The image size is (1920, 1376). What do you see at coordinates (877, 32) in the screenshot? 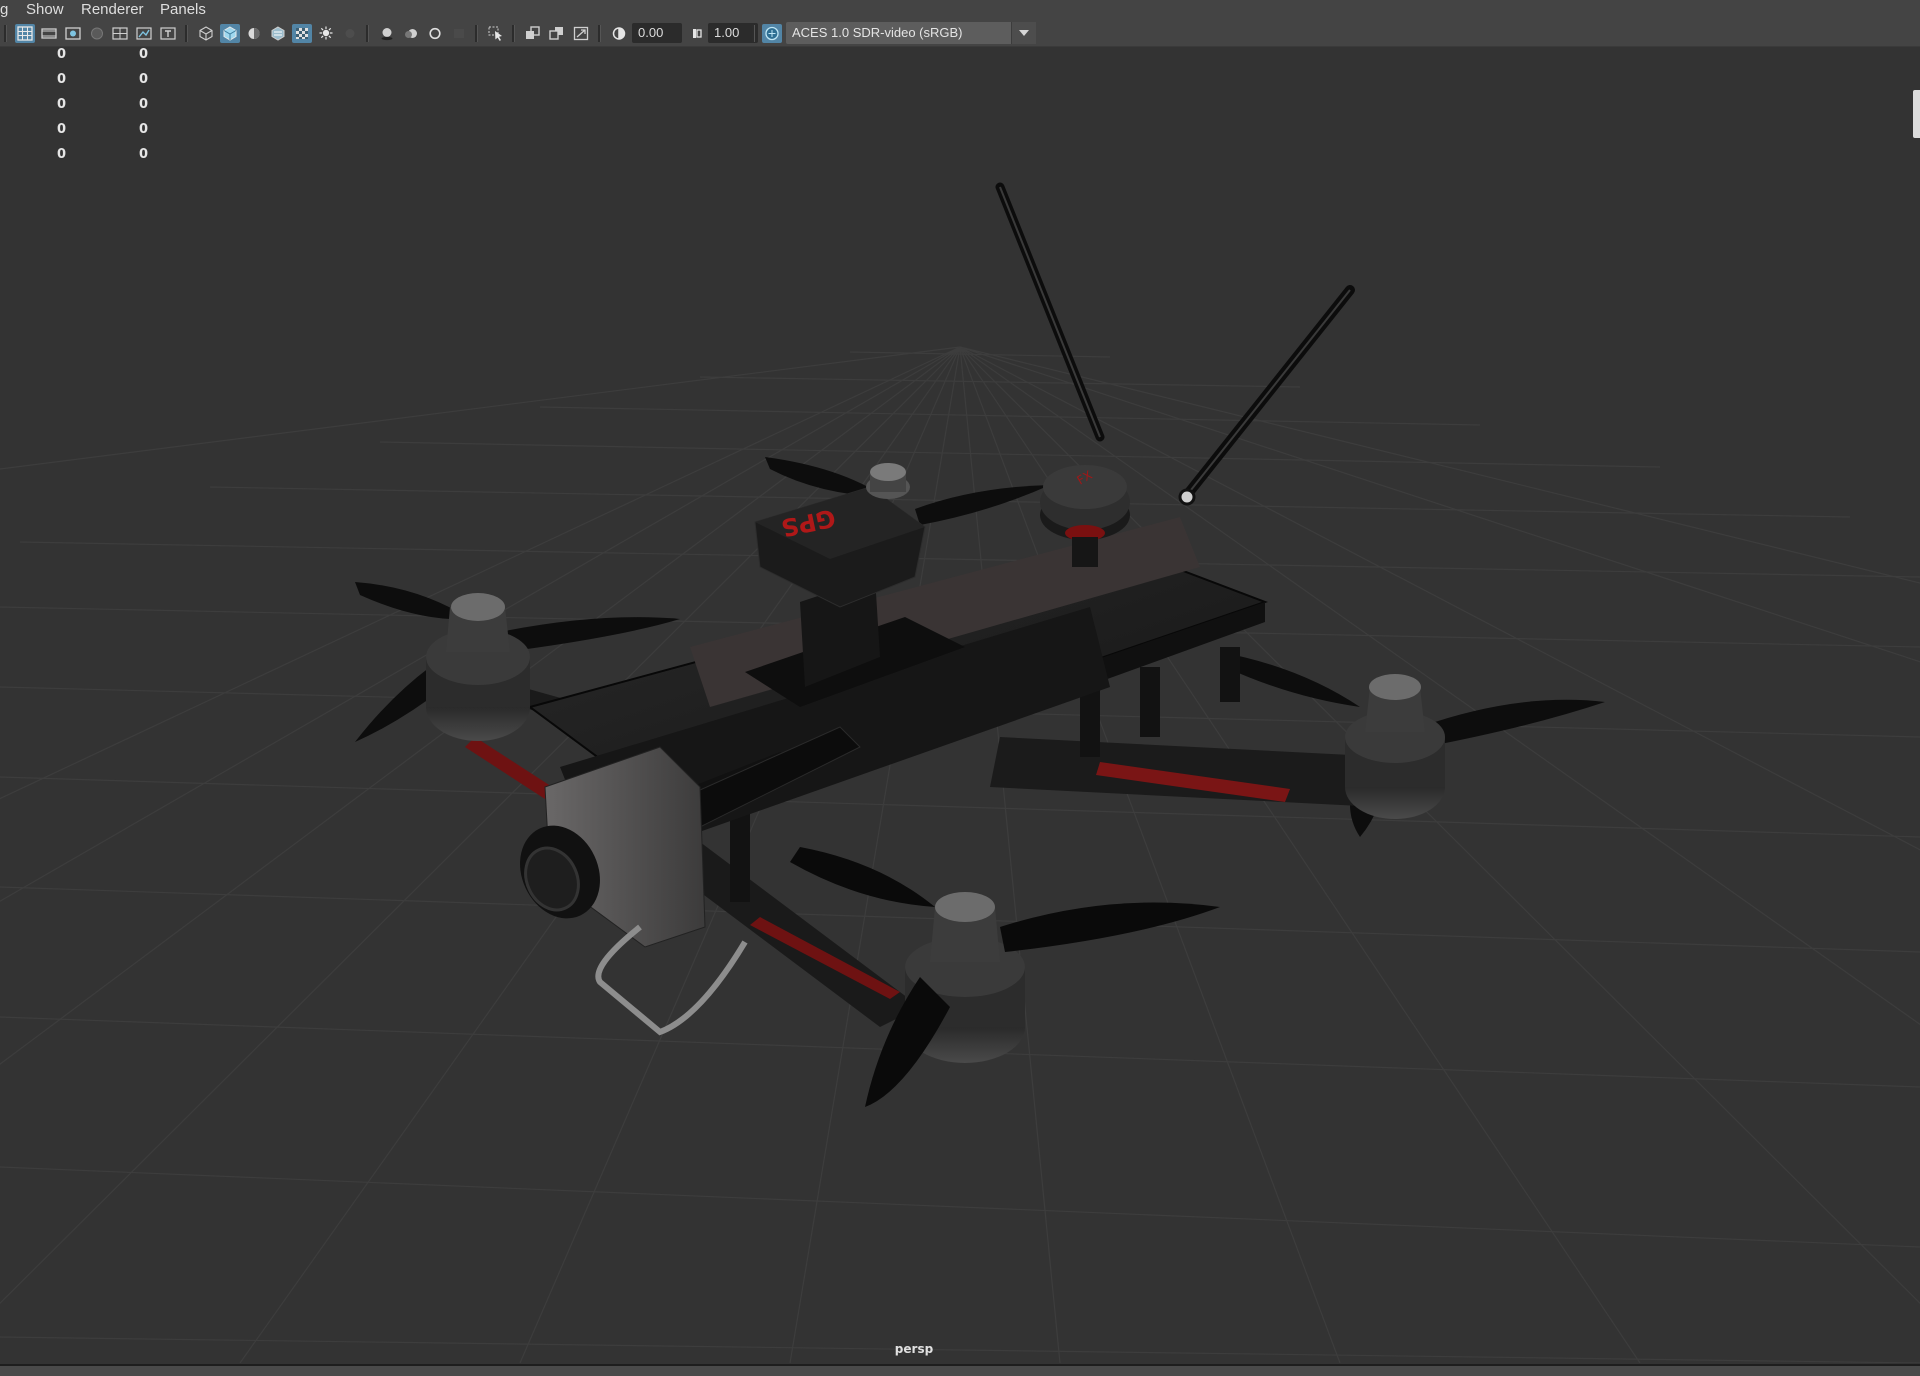
I see `color-space-value: ACES 1.0 SDR-video (sRGB)` at bounding box center [877, 32].